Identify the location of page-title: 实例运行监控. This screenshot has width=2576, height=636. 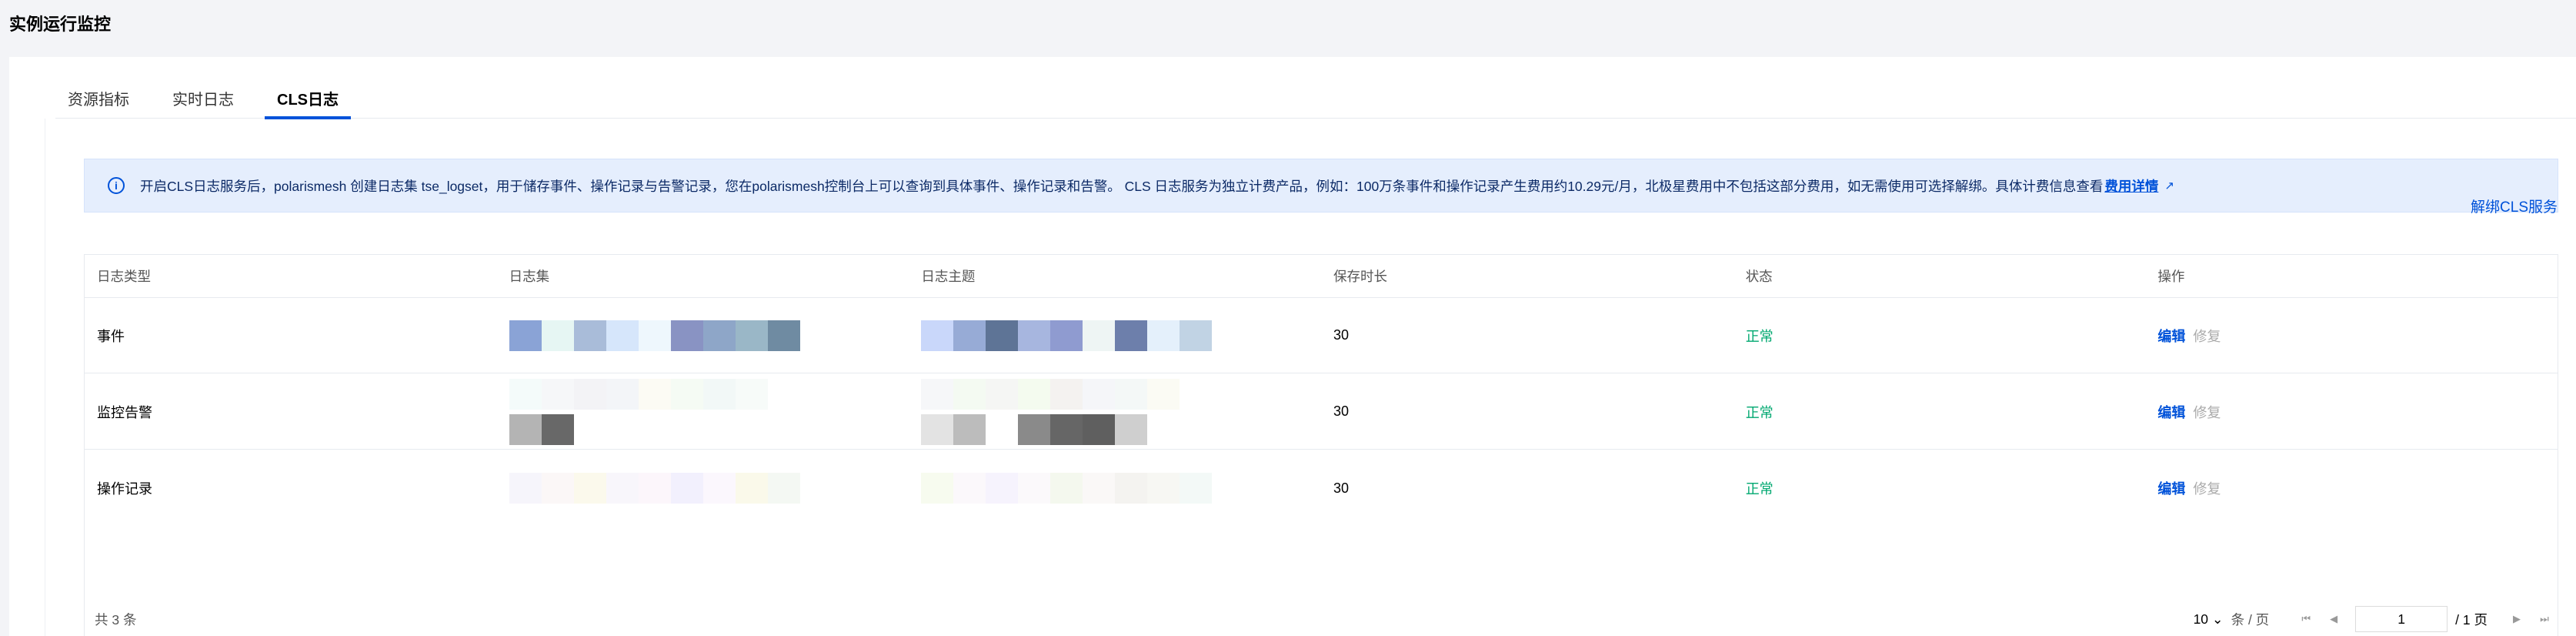
(60, 25).